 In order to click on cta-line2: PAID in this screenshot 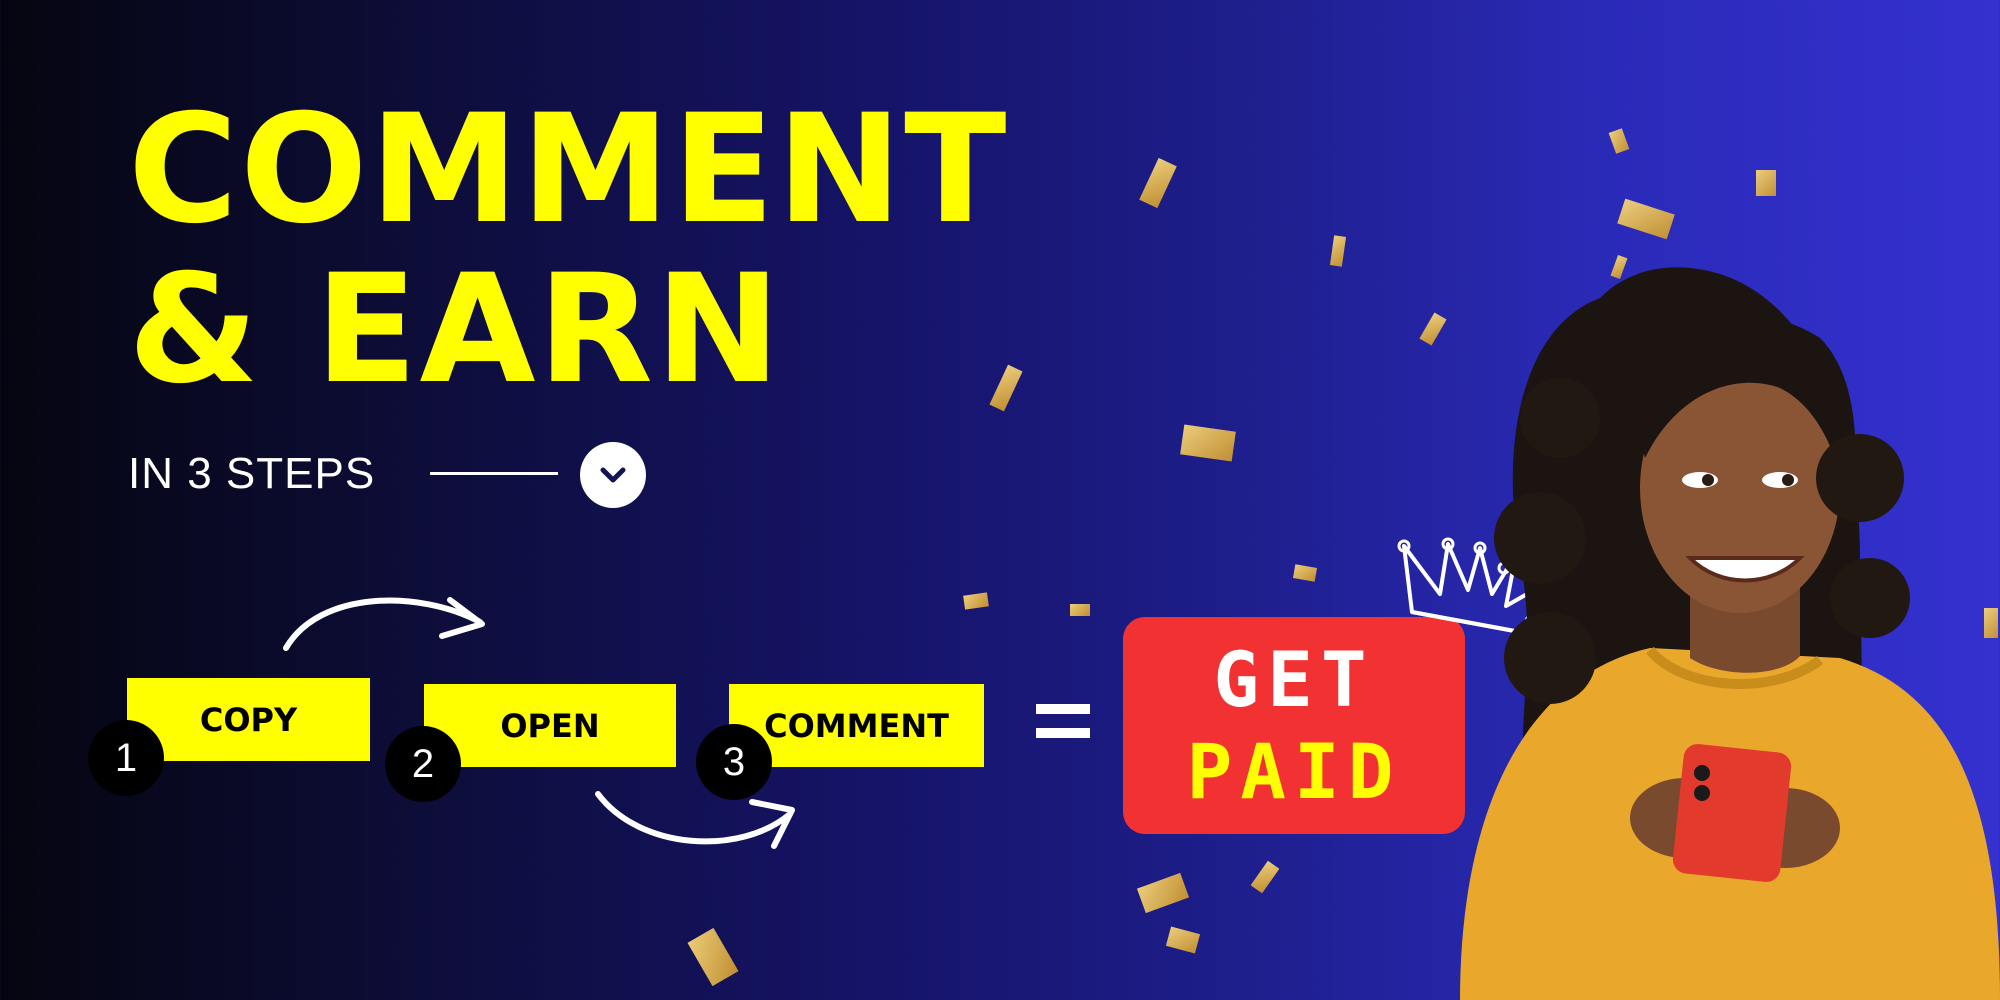, I will do `click(1294, 771)`.